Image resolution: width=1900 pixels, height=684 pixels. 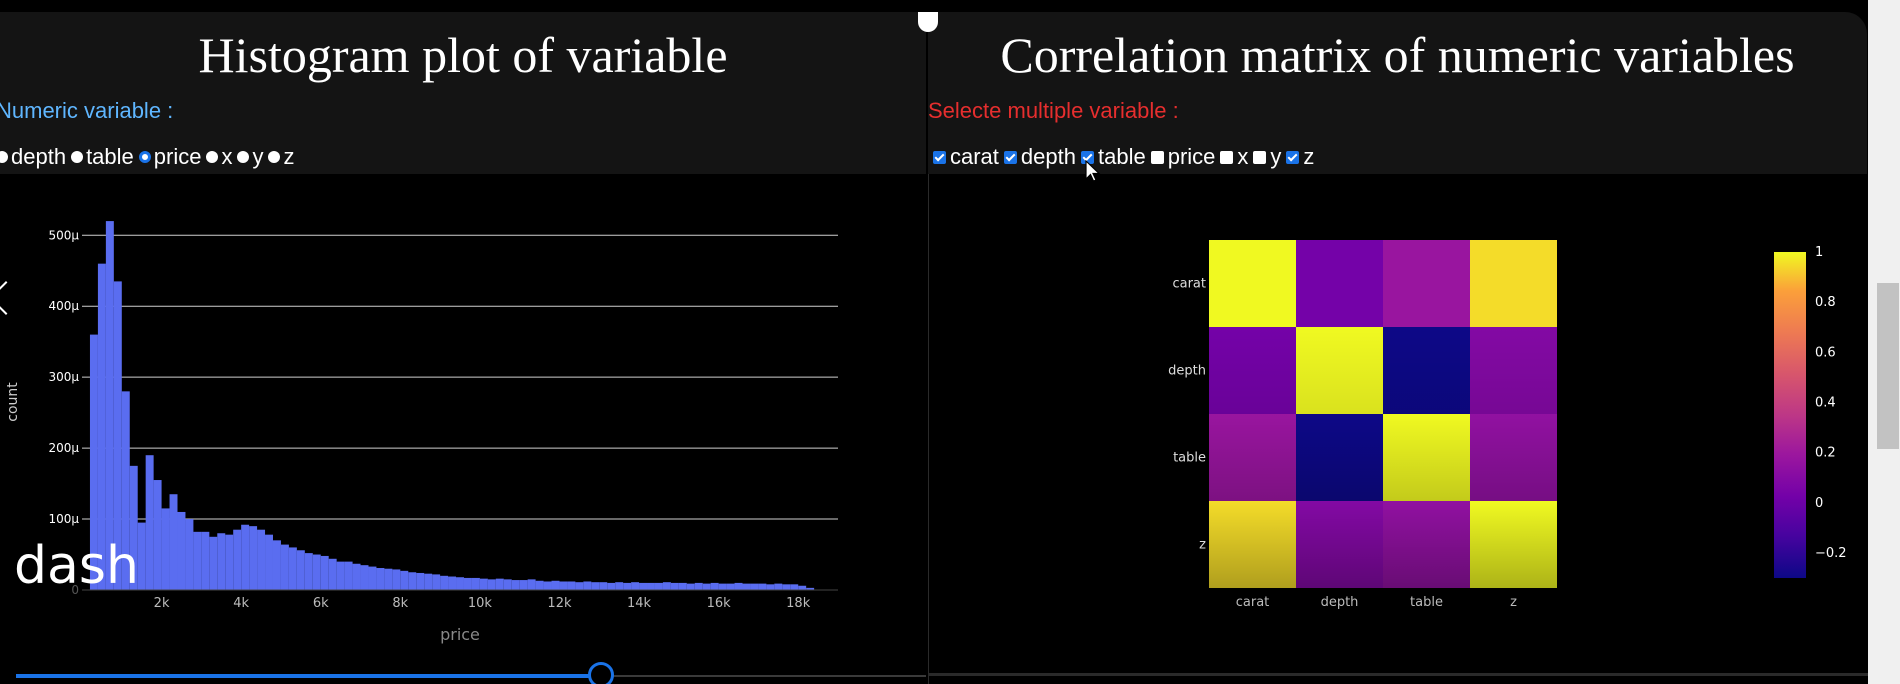 What do you see at coordinates (601, 673) in the screenshot?
I see `slider-handle` at bounding box center [601, 673].